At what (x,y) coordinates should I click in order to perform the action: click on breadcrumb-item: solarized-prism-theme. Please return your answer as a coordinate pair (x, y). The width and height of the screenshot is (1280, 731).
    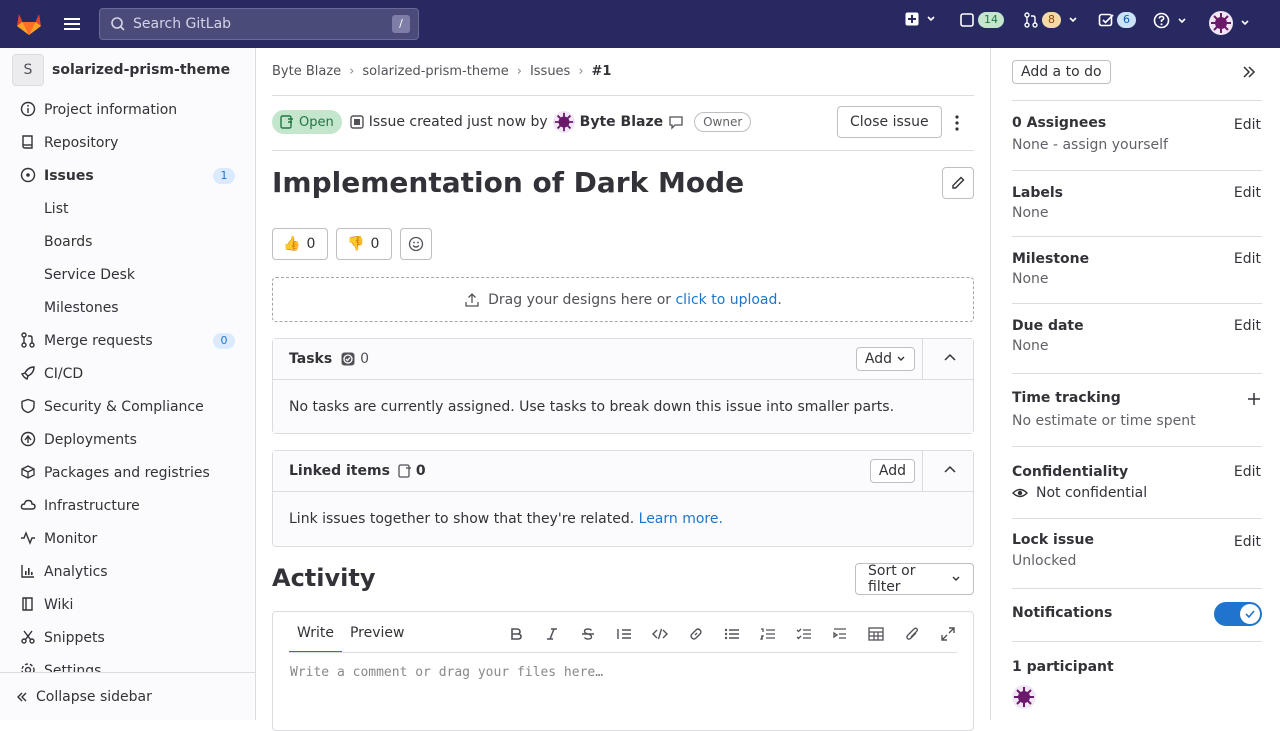
    Looking at the image, I should click on (435, 71).